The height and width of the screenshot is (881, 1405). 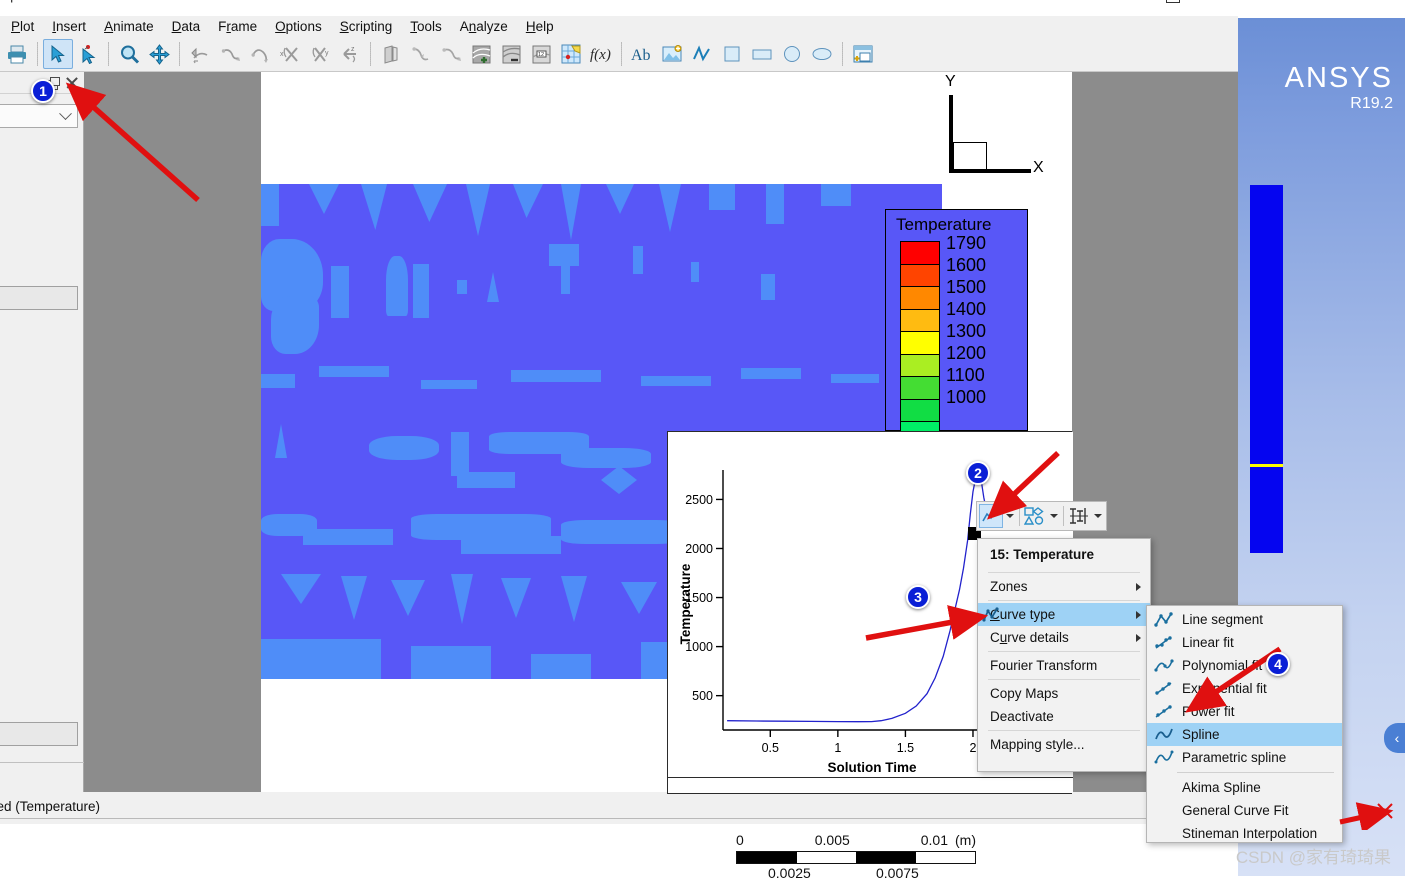 I want to click on pan-move-icon, so click(x=159, y=54).